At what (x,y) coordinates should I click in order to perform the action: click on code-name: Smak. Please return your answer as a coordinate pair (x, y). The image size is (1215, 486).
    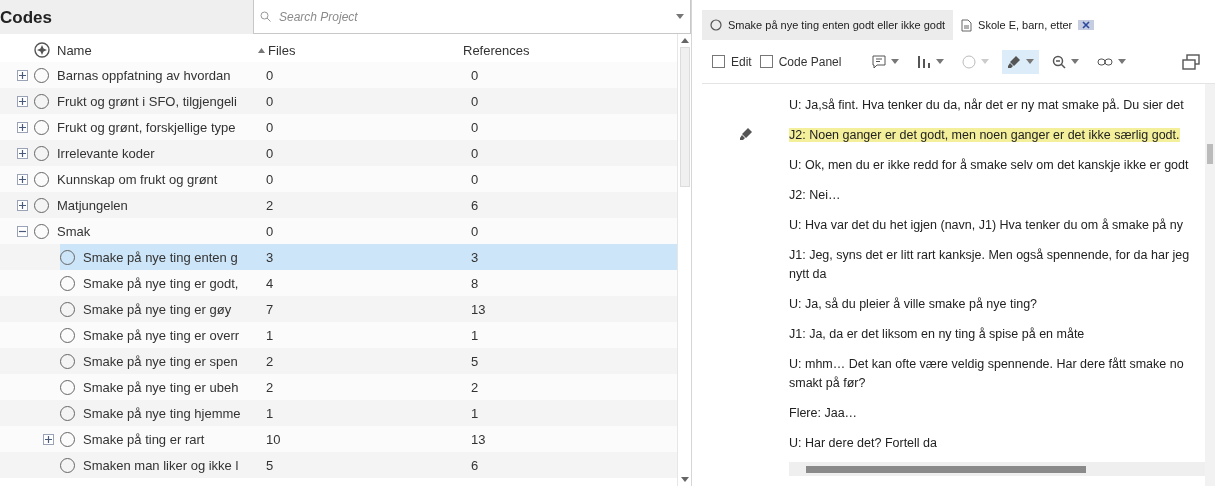
    Looking at the image, I should click on (74, 231).